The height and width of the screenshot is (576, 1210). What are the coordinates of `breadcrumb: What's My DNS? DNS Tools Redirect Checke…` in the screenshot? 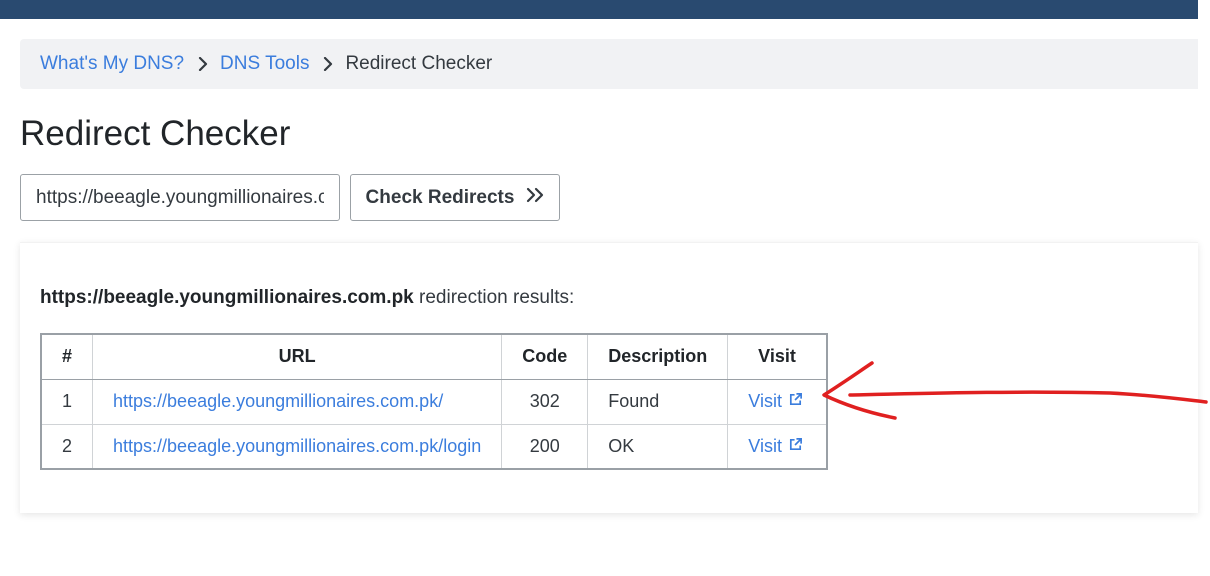 It's located at (609, 64).